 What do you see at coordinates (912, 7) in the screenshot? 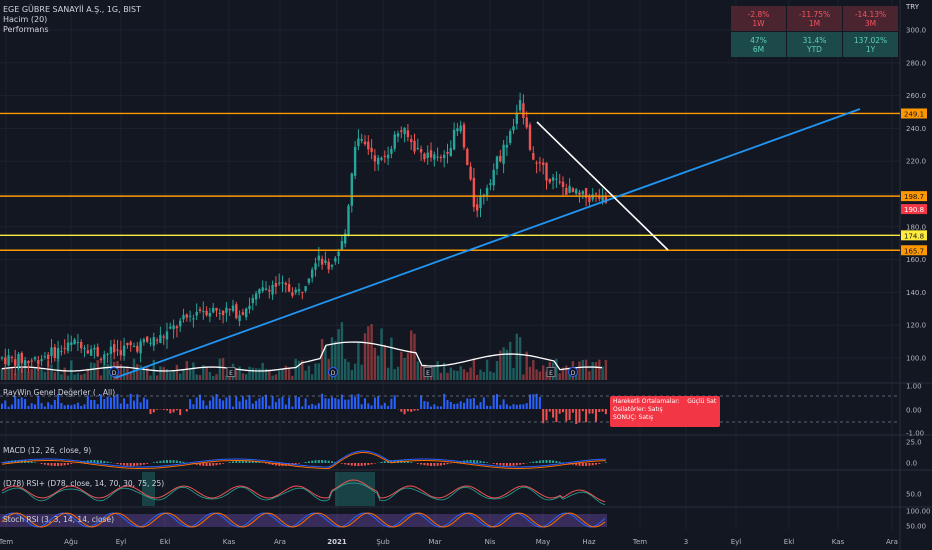
I see `currency-label: TRY` at bounding box center [912, 7].